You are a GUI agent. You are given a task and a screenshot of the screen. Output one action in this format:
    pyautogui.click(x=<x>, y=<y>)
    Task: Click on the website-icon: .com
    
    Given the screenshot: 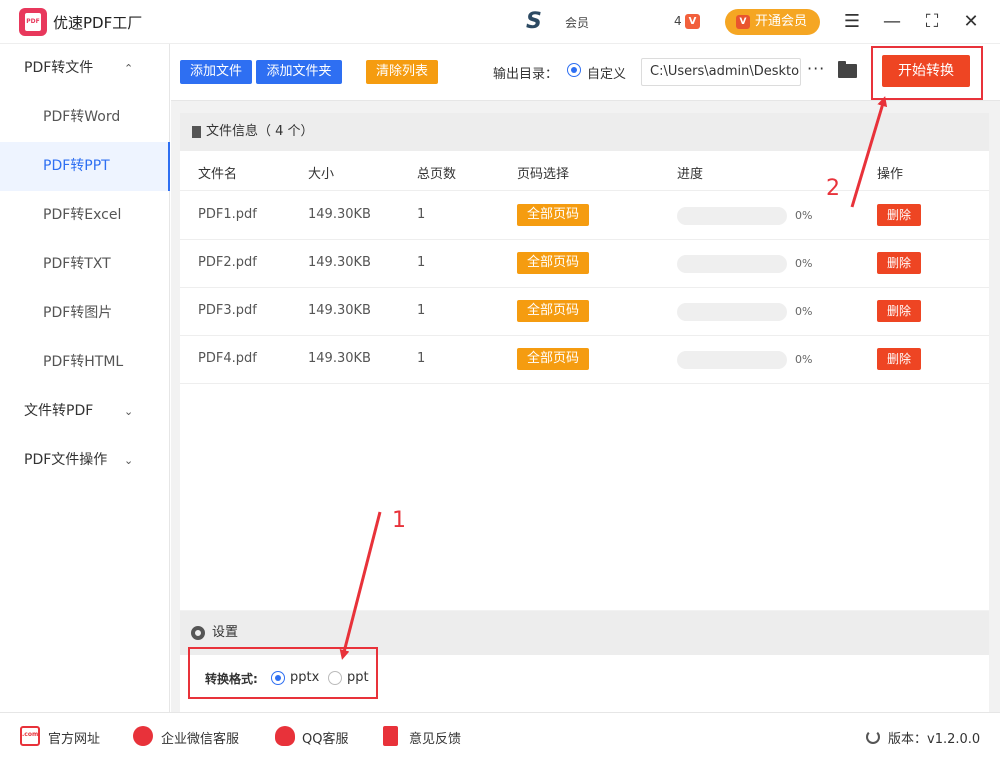 What is the action you would take?
    pyautogui.click(x=30, y=736)
    